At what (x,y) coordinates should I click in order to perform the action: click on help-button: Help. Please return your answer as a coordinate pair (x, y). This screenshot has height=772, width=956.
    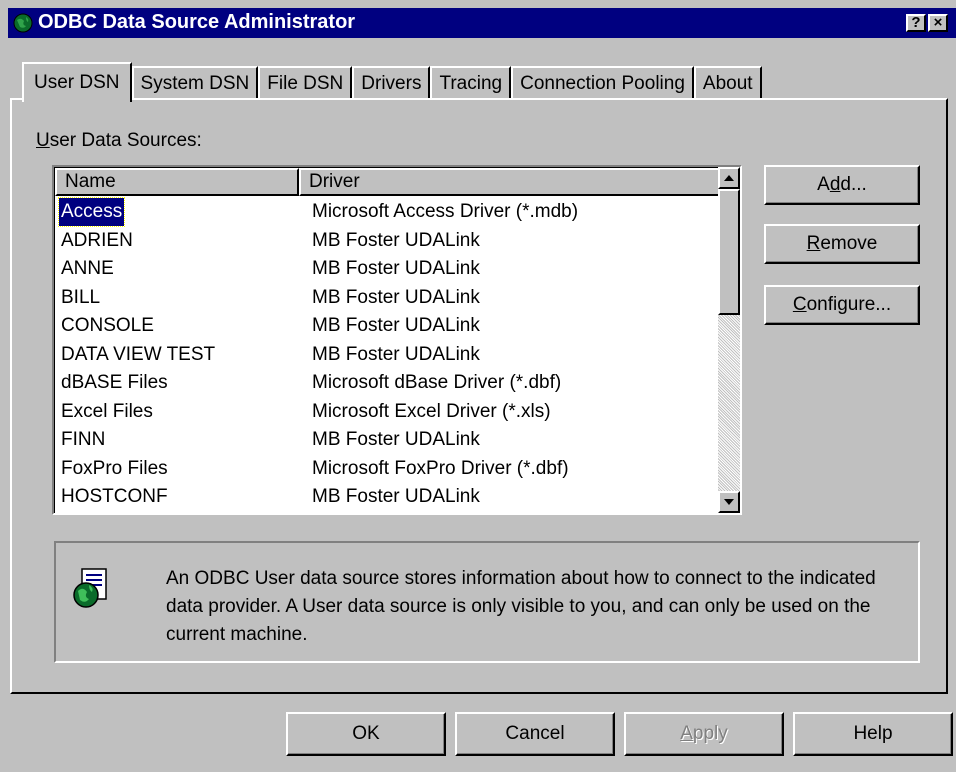
    Looking at the image, I should click on (873, 734).